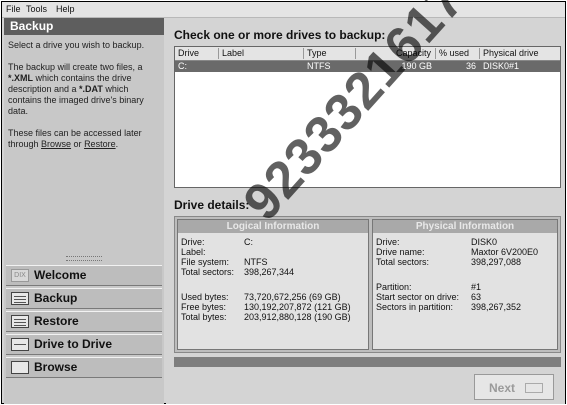 This screenshot has width=567, height=405. What do you see at coordinates (418, 297) in the screenshot?
I see `physical-key: Start sector on drive:` at bounding box center [418, 297].